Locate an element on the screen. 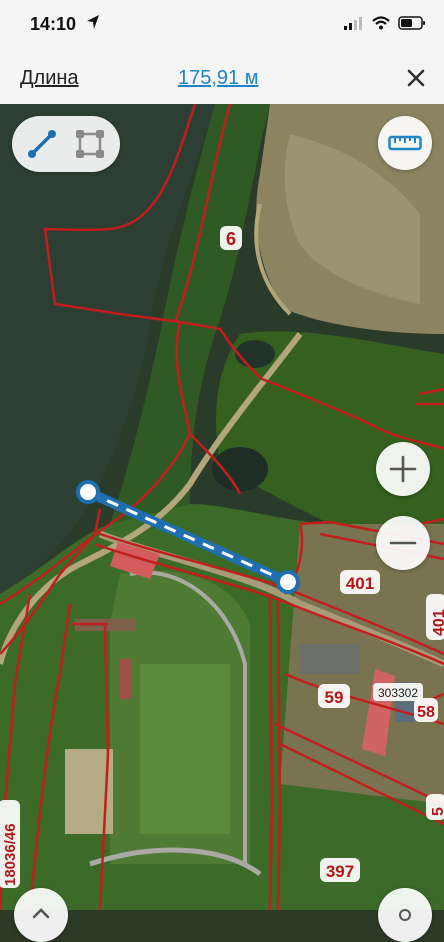  parcel-label-18036-46: 18036/46 is located at coordinates (10, 844).